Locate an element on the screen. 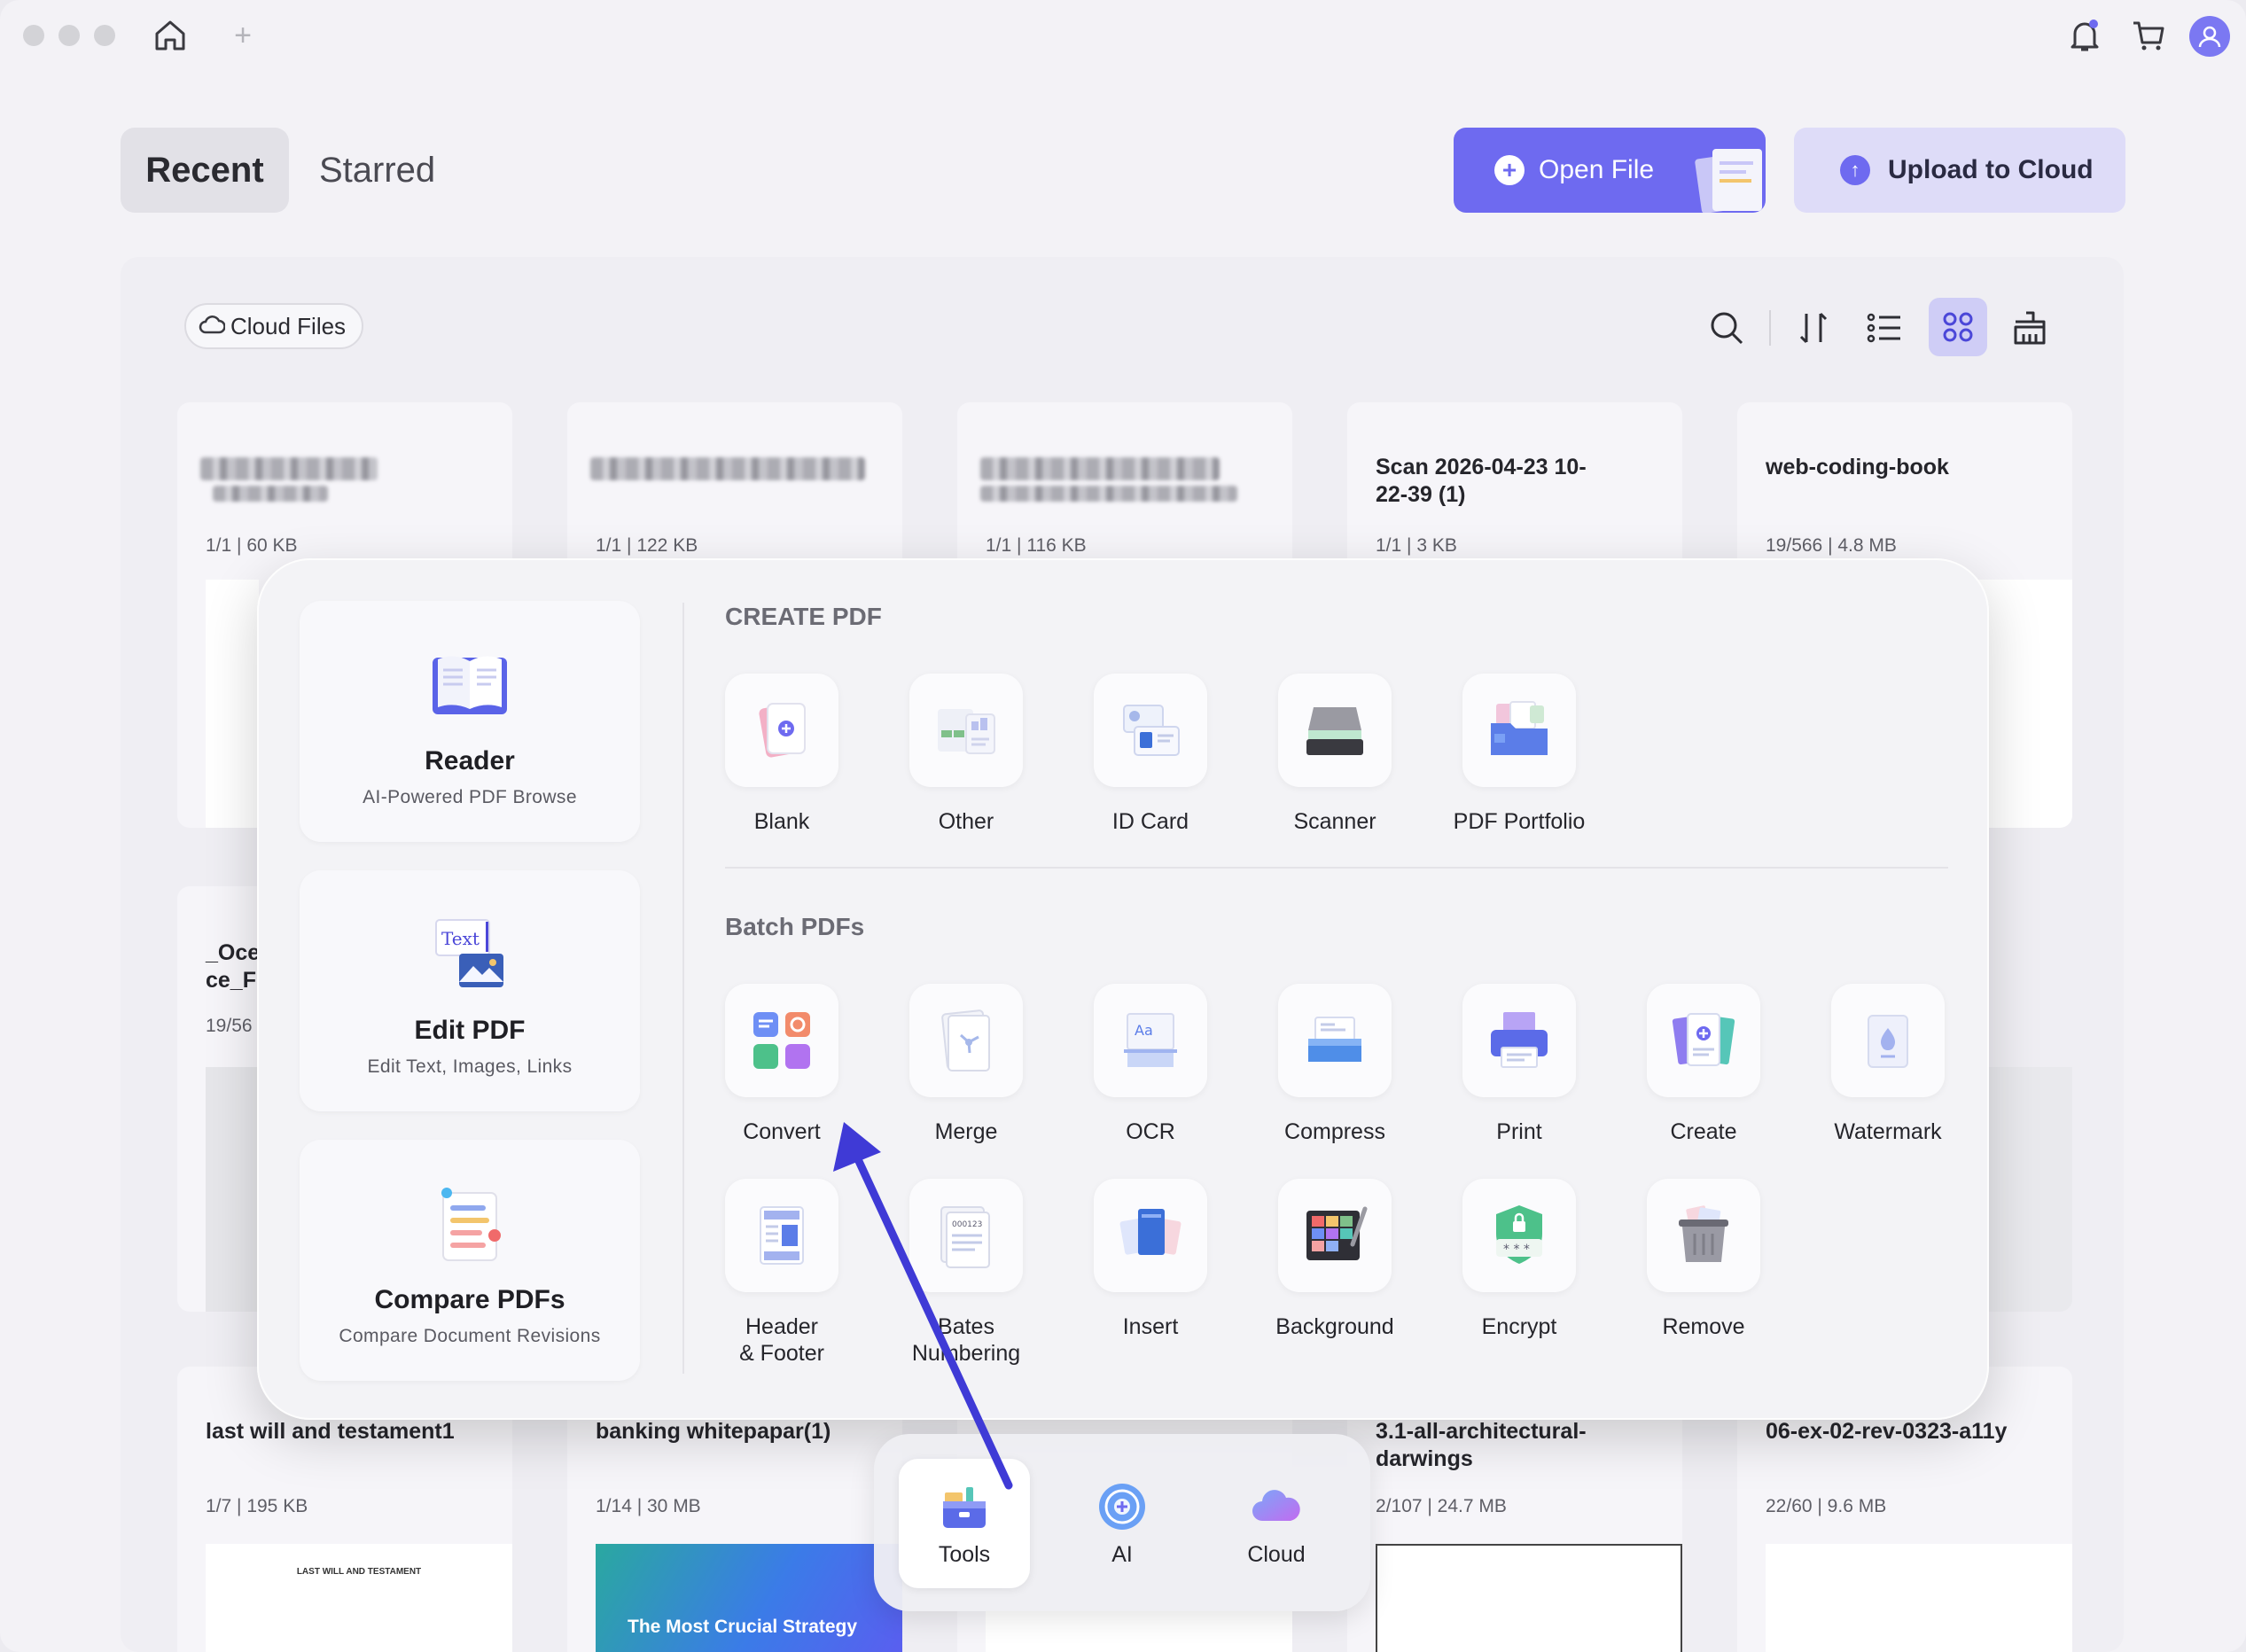 The width and height of the screenshot is (2246, 1652). divider is located at coordinates (1337, 868).